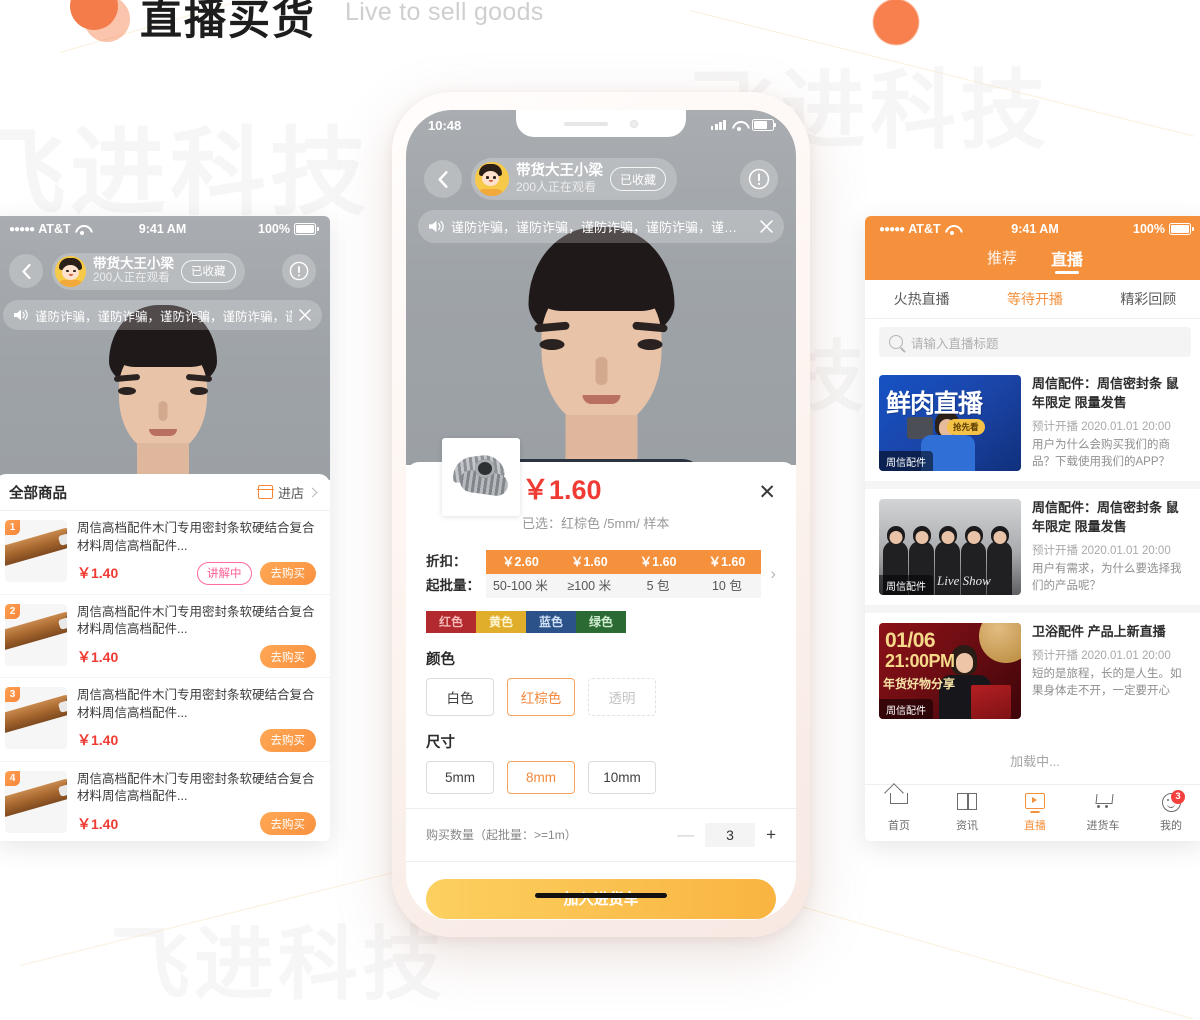  What do you see at coordinates (501, 621) in the screenshot?
I see `color-chip: 黄色` at bounding box center [501, 621].